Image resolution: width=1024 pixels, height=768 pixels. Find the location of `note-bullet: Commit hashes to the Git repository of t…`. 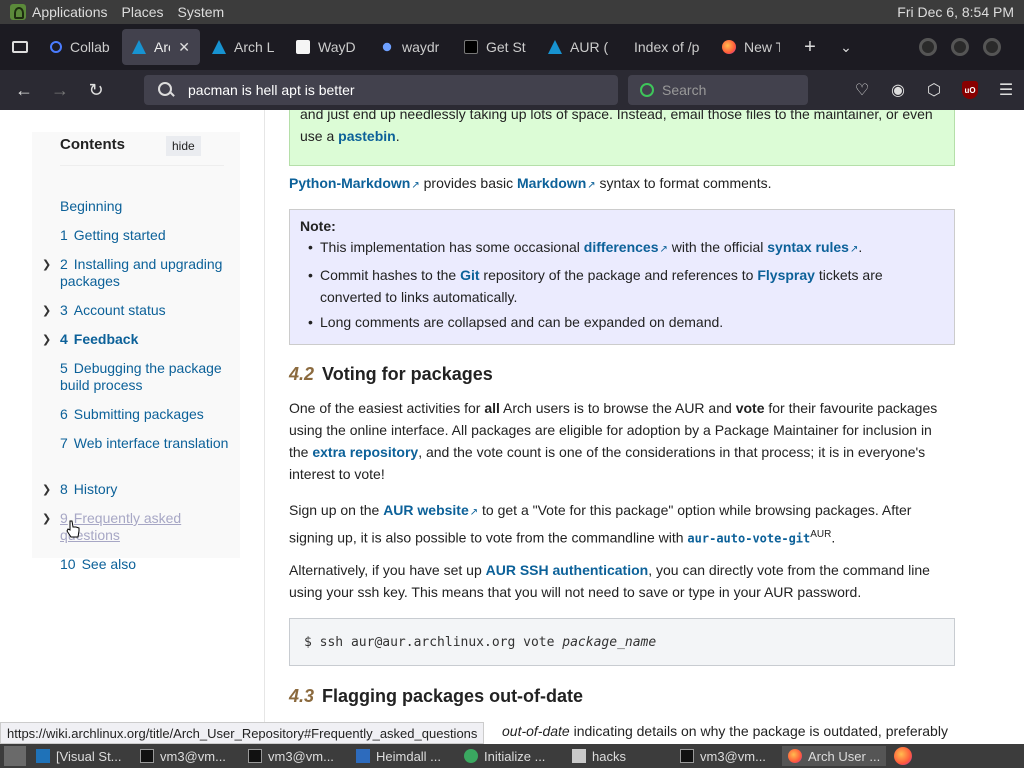

note-bullet: Commit hashes to the Git repository of t… is located at coordinates (622, 286).